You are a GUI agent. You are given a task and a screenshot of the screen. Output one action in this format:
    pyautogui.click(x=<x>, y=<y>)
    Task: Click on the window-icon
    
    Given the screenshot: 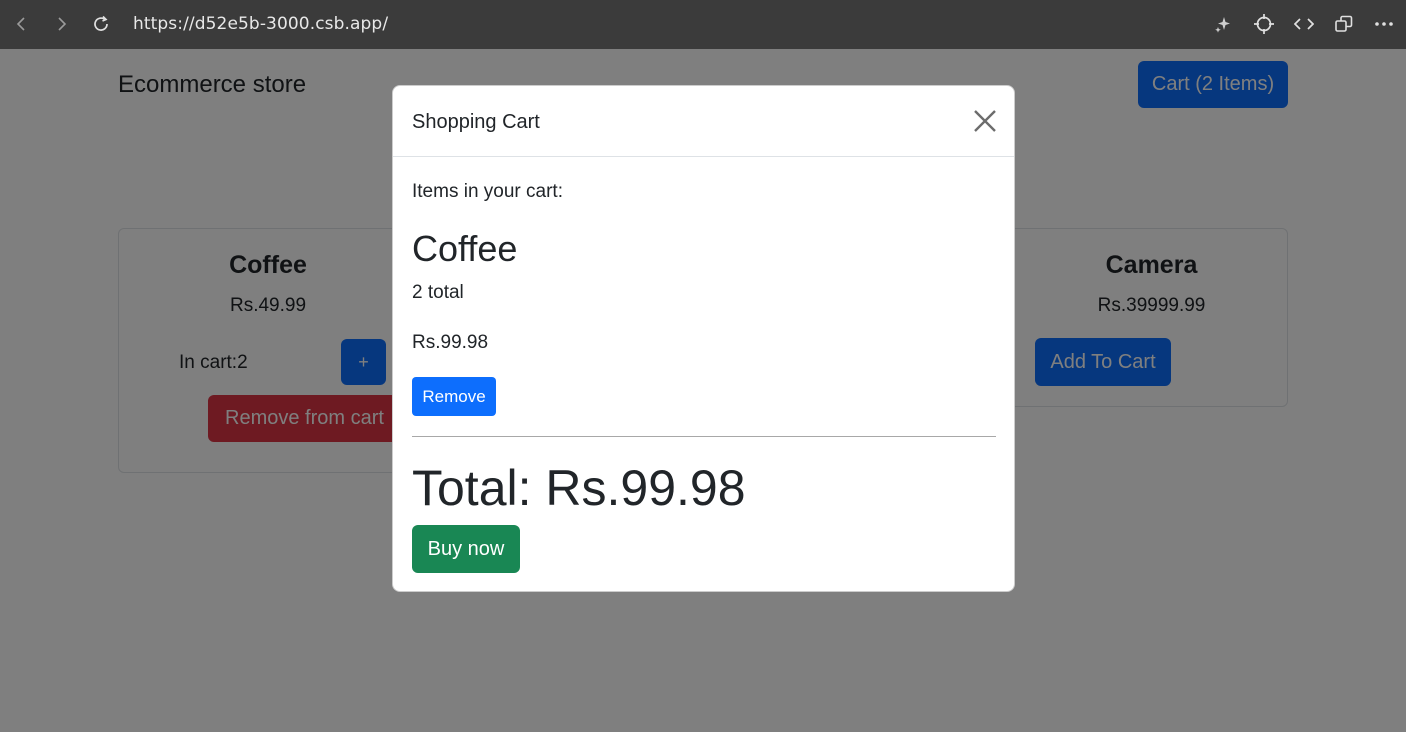 What is the action you would take?
    pyautogui.click(x=1344, y=24)
    